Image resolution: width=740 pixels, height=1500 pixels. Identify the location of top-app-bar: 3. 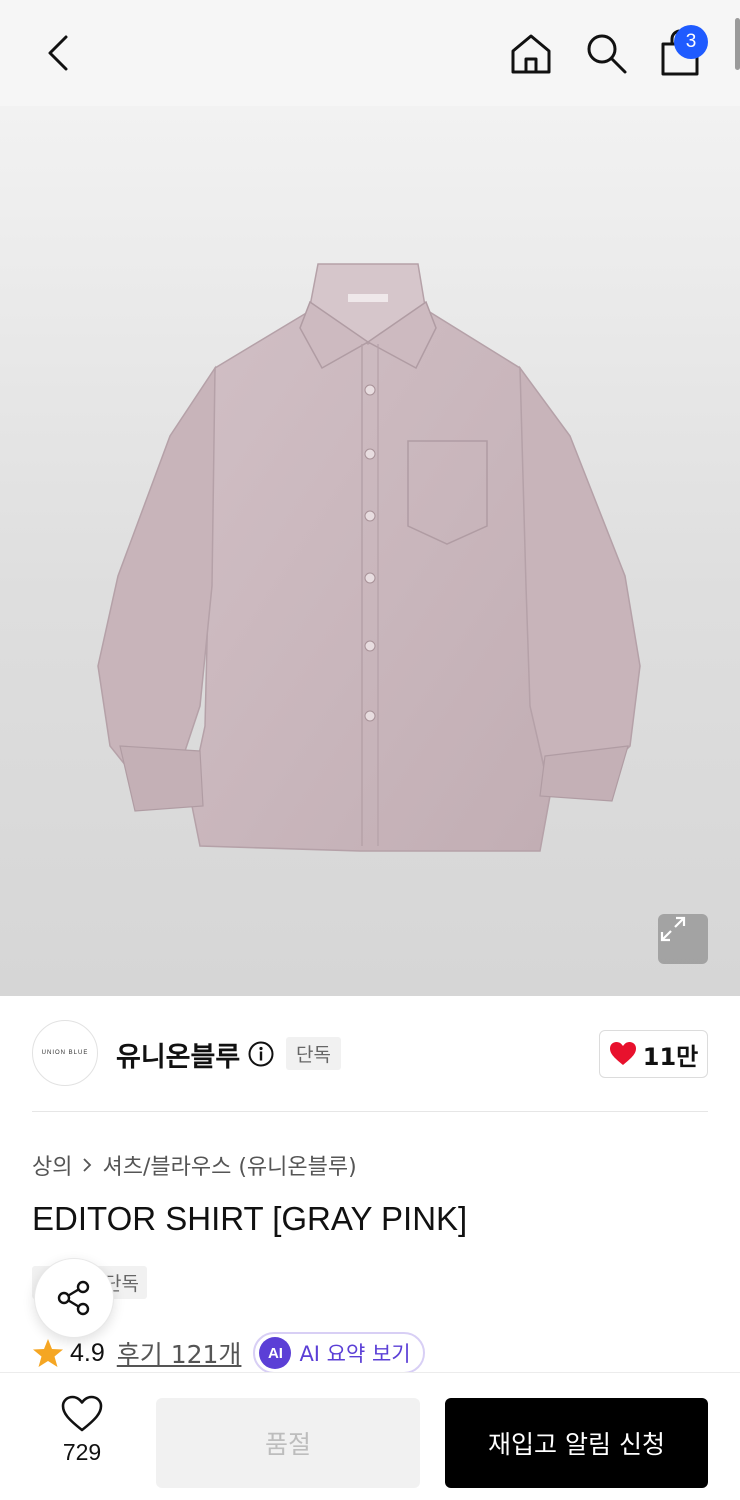
(370, 53).